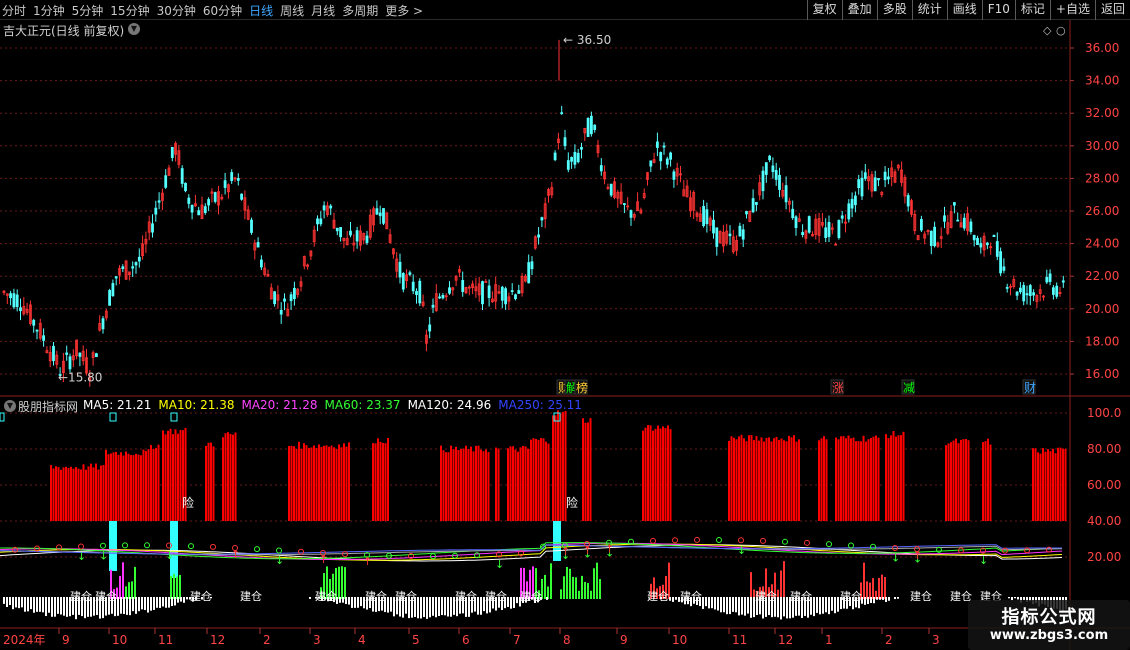  What do you see at coordinates (176, 10) in the screenshot?
I see `period-tab: 30分钟` at bounding box center [176, 10].